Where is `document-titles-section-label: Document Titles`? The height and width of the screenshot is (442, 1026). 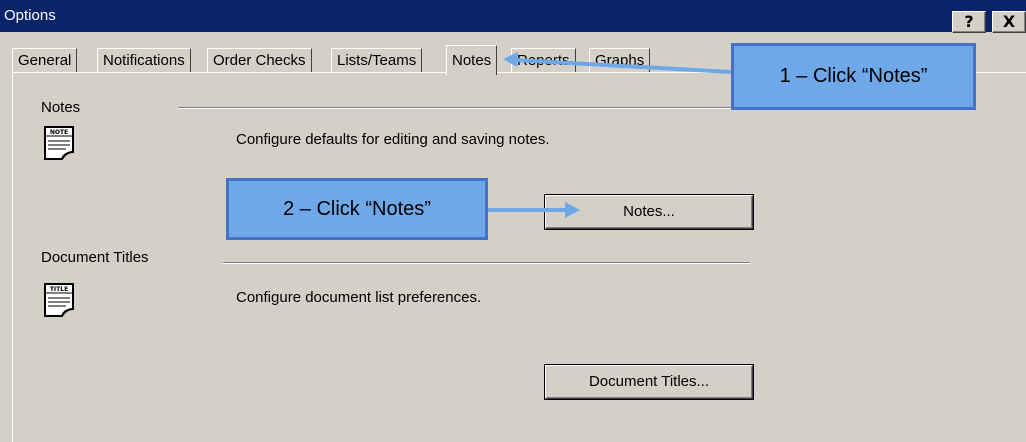
document-titles-section-label: Document Titles is located at coordinates (95, 257).